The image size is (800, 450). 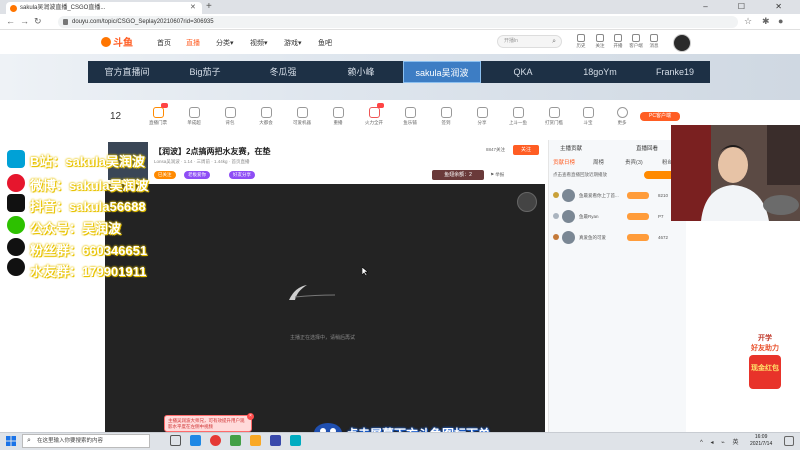 What do you see at coordinates (526, 150) in the screenshot?
I see `follow-button: 关注` at bounding box center [526, 150].